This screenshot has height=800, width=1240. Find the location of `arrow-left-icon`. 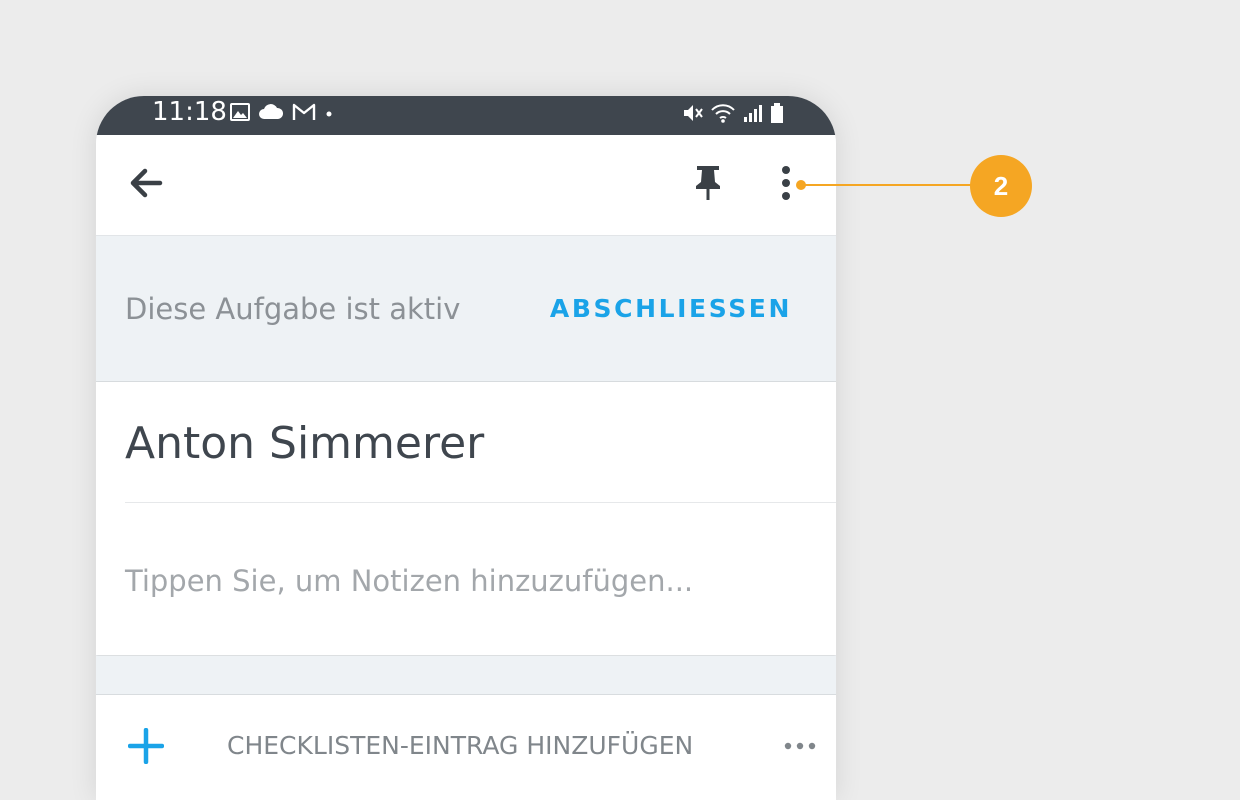

arrow-left-icon is located at coordinates (146, 185).